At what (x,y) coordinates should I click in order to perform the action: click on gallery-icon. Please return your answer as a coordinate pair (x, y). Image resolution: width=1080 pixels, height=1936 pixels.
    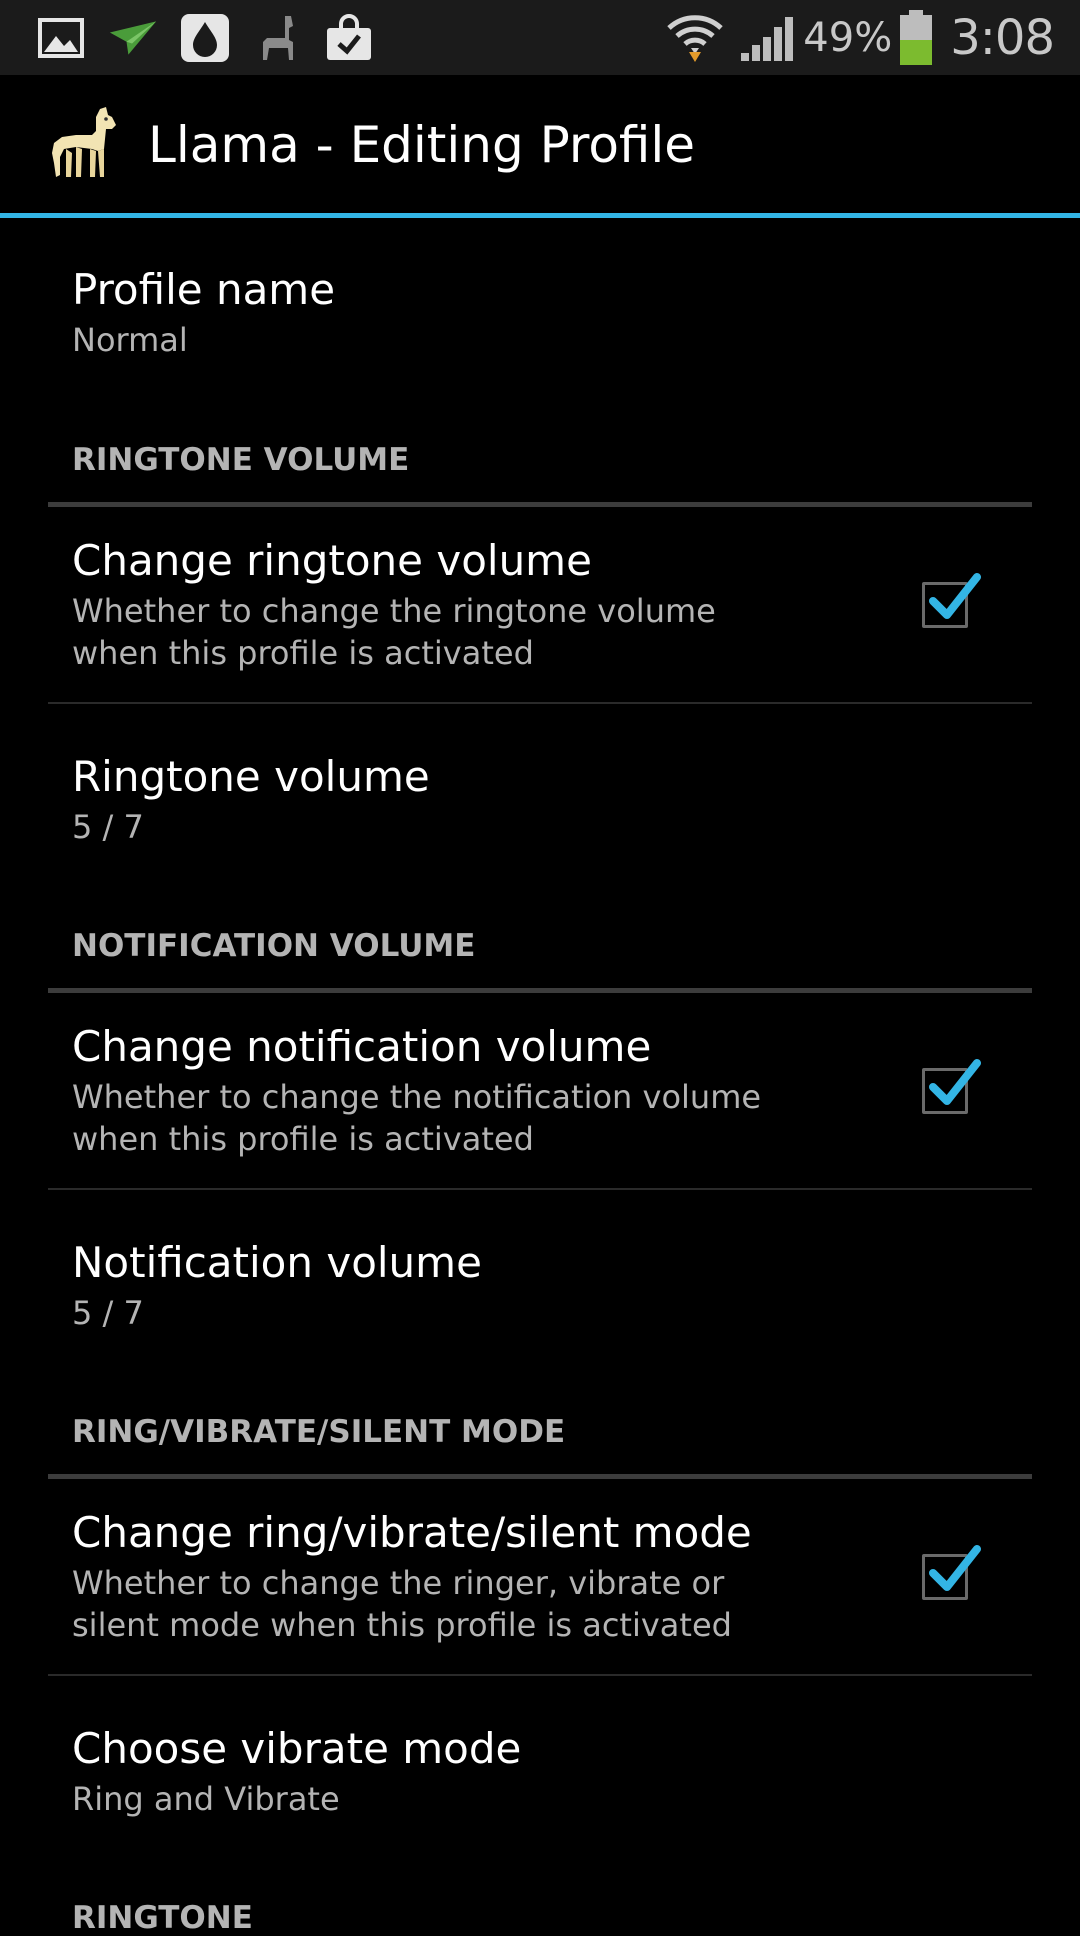
    Looking at the image, I should click on (61, 38).